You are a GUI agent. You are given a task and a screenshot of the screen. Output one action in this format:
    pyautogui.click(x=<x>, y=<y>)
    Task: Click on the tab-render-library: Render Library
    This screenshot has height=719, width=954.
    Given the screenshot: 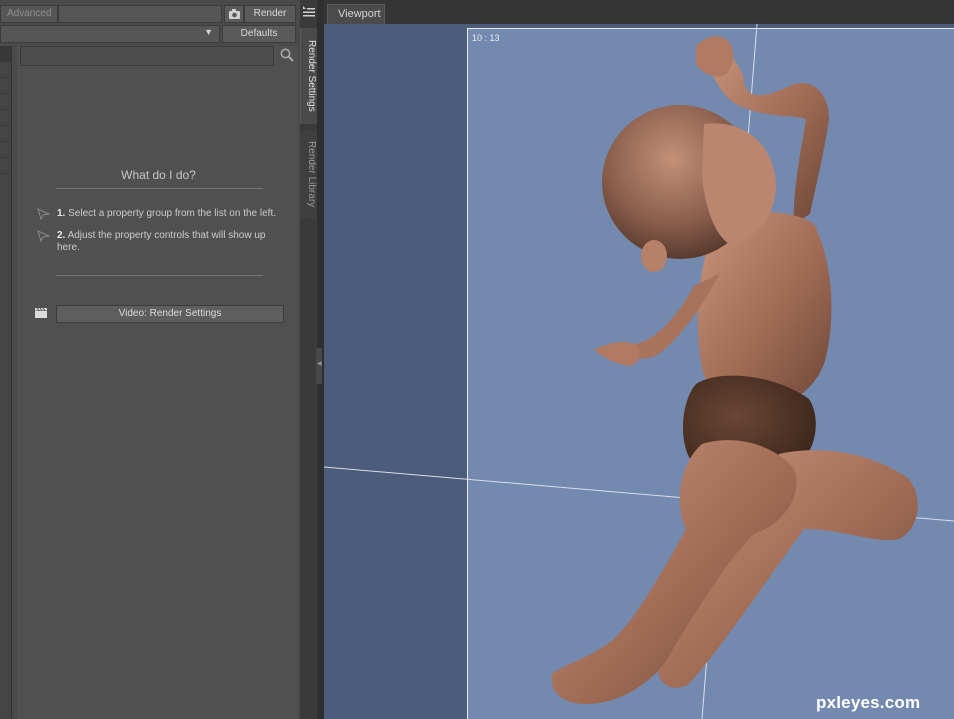 What is the action you would take?
    pyautogui.click(x=308, y=174)
    